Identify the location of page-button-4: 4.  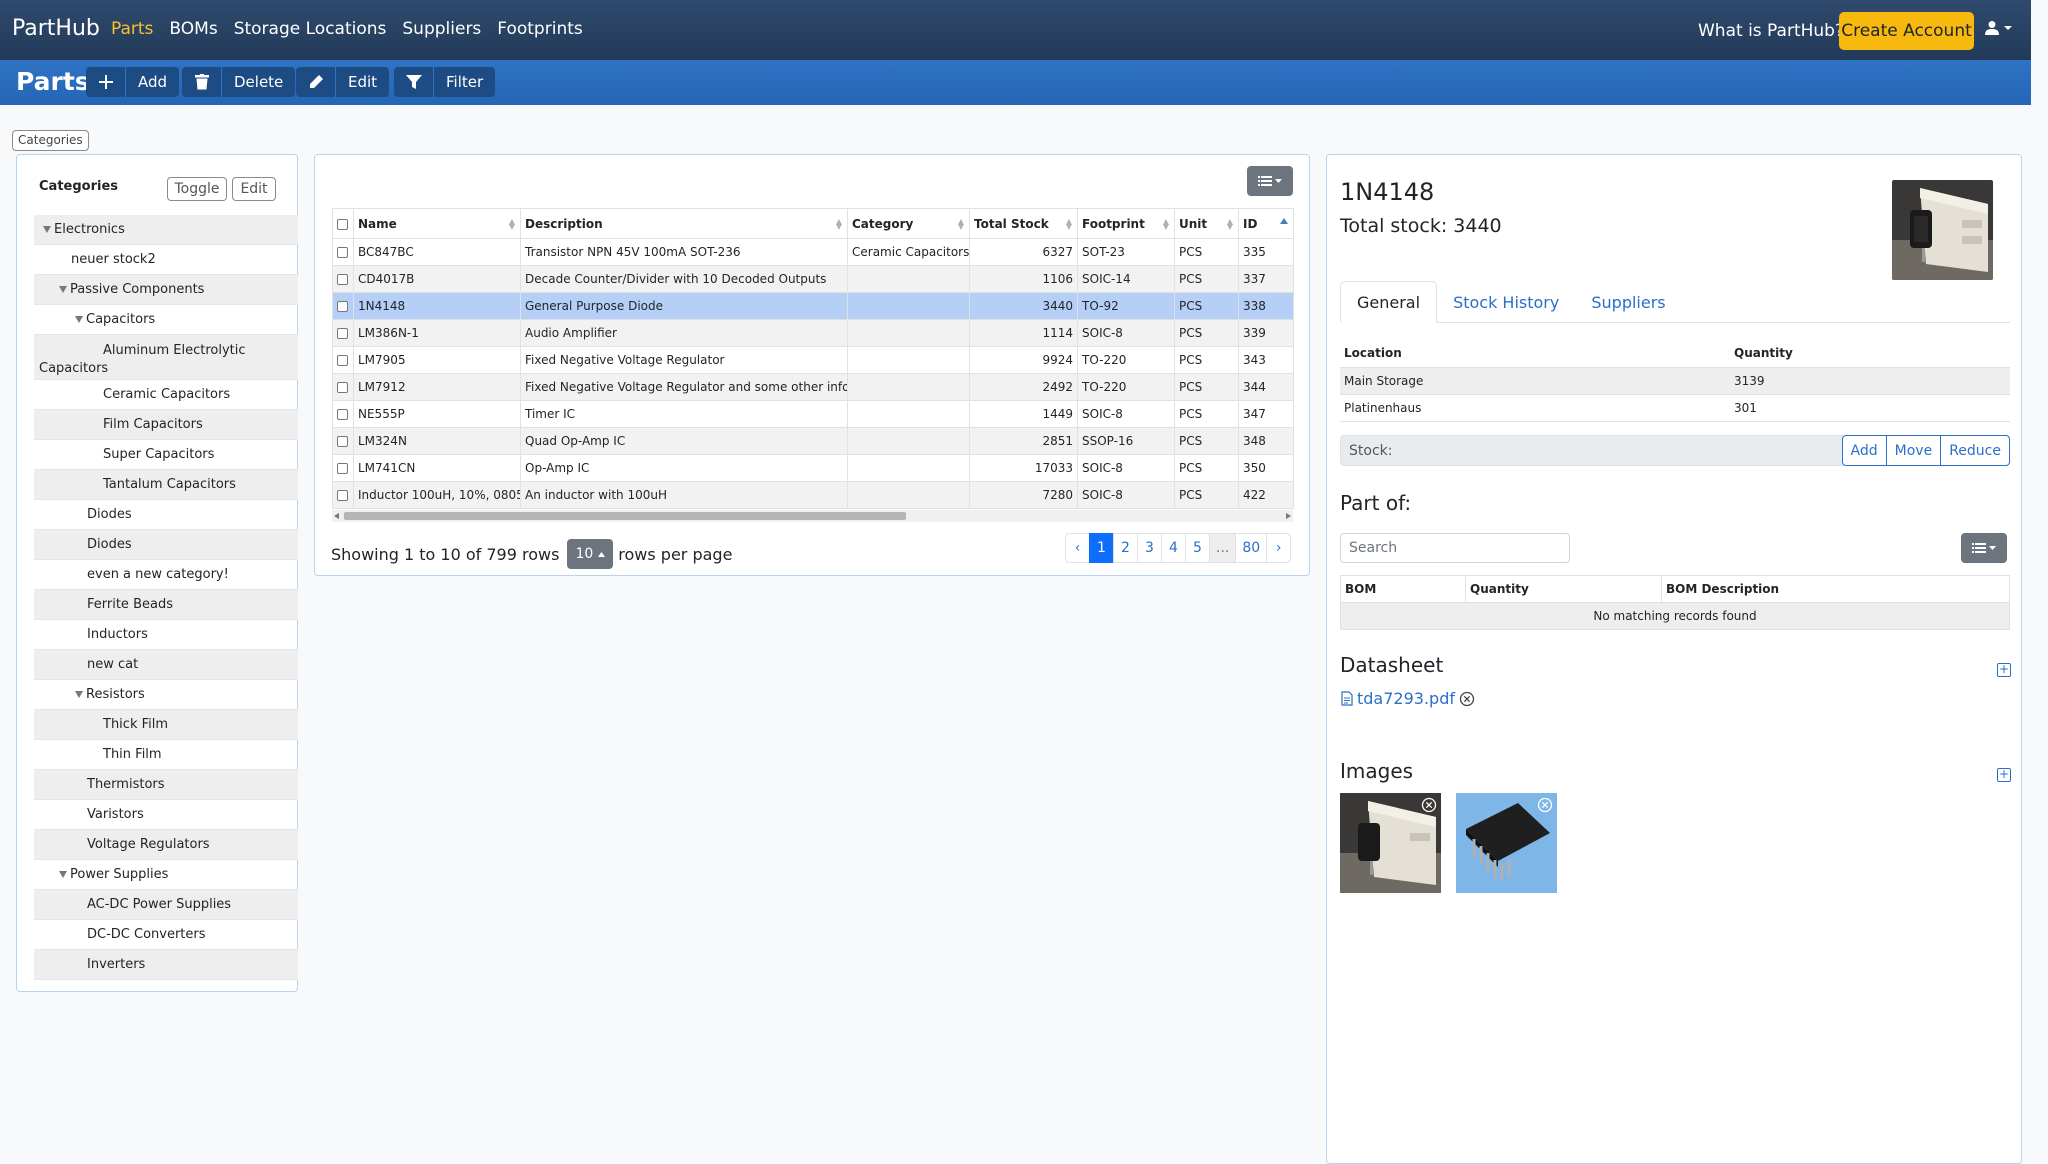
(1173, 548).